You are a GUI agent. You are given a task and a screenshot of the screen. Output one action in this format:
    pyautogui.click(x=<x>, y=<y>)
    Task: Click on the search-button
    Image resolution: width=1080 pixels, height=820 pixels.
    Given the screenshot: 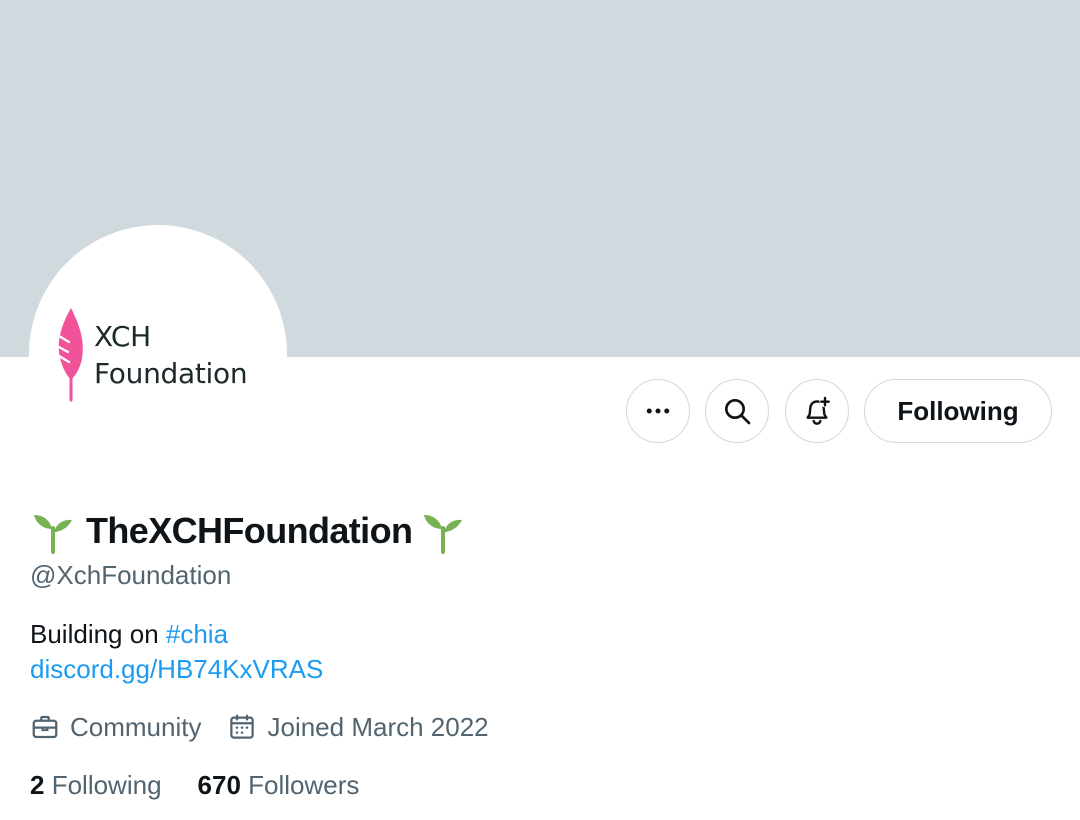 What is the action you would take?
    pyautogui.click(x=737, y=411)
    